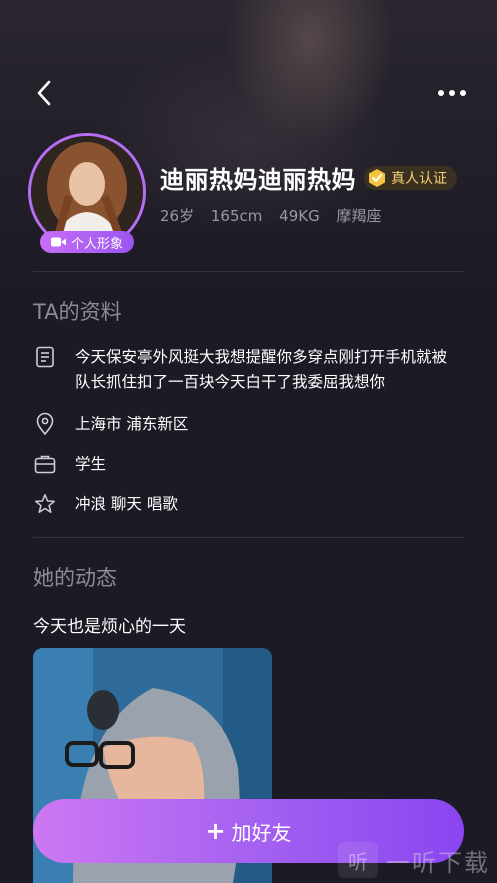 The width and height of the screenshot is (497, 883). Describe the element at coordinates (377, 177) in the screenshot. I see `verified-shield-icon` at that location.